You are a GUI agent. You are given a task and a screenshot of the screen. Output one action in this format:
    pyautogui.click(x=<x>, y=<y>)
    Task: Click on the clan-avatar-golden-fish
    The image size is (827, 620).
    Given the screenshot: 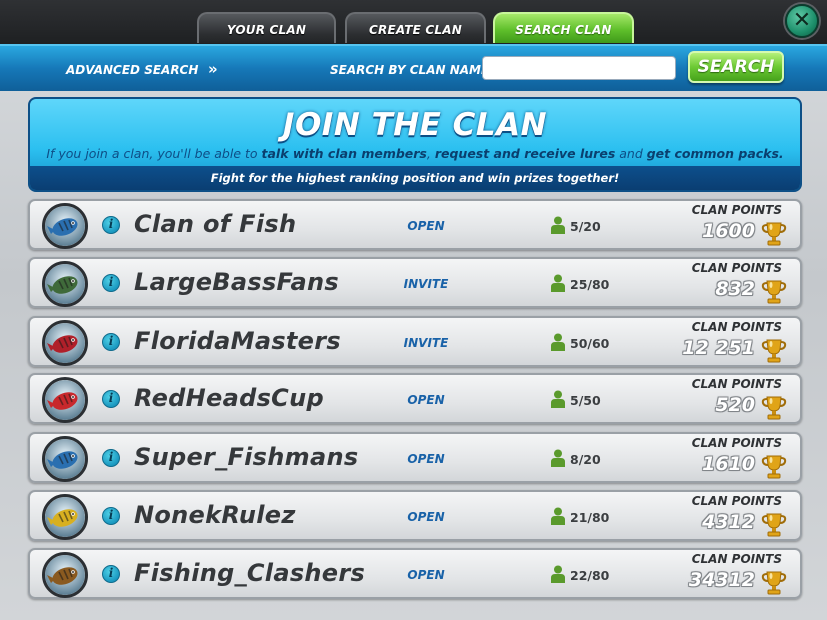 What is the action you would take?
    pyautogui.click(x=65, y=517)
    